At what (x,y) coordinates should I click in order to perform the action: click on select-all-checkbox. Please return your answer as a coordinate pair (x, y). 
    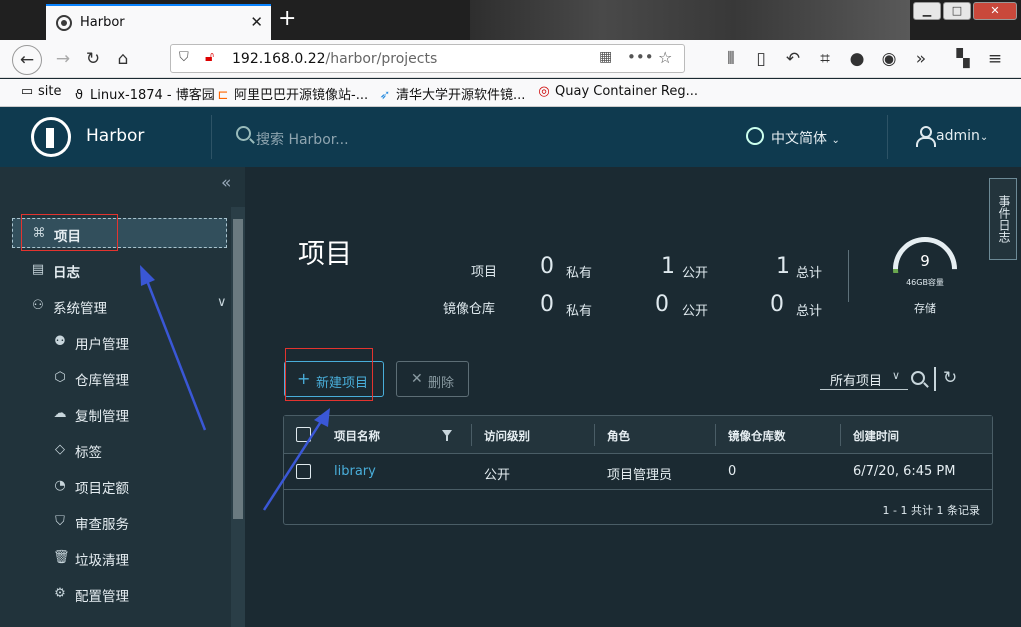
    Looking at the image, I should click on (303, 434).